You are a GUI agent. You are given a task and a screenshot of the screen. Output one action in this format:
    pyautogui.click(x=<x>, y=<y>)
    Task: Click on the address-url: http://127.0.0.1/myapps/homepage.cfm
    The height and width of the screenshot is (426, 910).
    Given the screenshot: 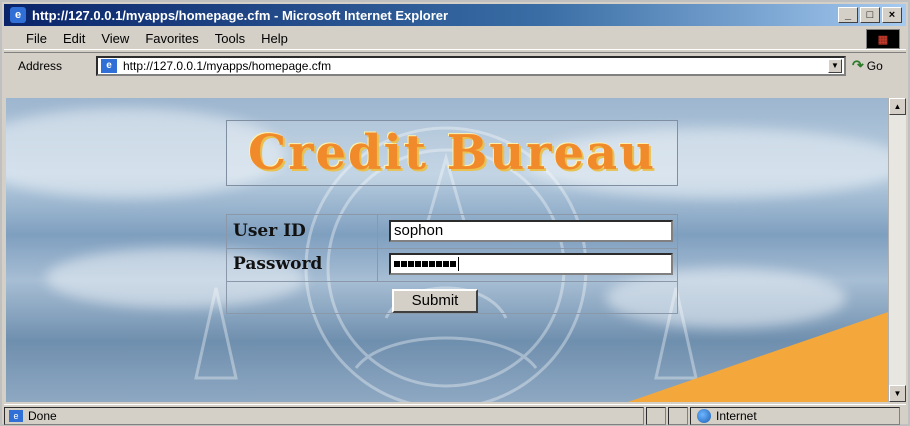 What is the action you would take?
    pyautogui.click(x=227, y=66)
    